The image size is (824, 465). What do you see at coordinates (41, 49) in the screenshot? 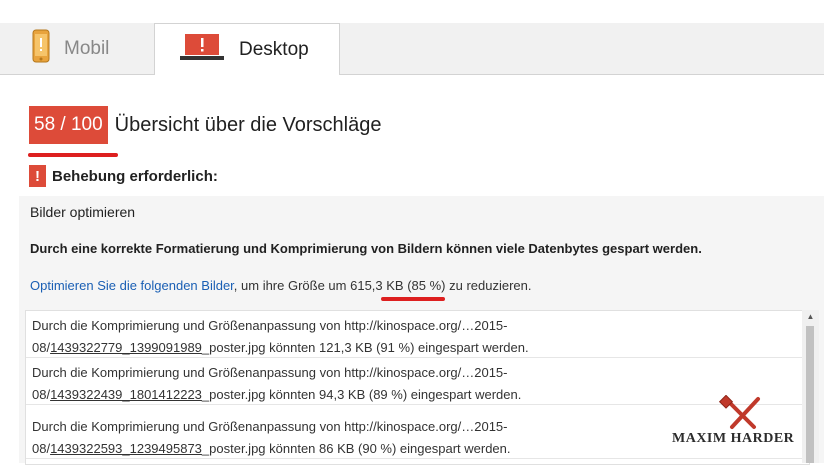
I see `phone-icon` at bounding box center [41, 49].